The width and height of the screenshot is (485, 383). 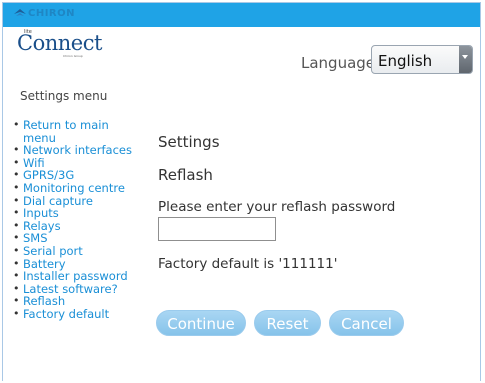 What do you see at coordinates (185, 175) in the screenshot?
I see `section-title: Reflash` at bounding box center [185, 175].